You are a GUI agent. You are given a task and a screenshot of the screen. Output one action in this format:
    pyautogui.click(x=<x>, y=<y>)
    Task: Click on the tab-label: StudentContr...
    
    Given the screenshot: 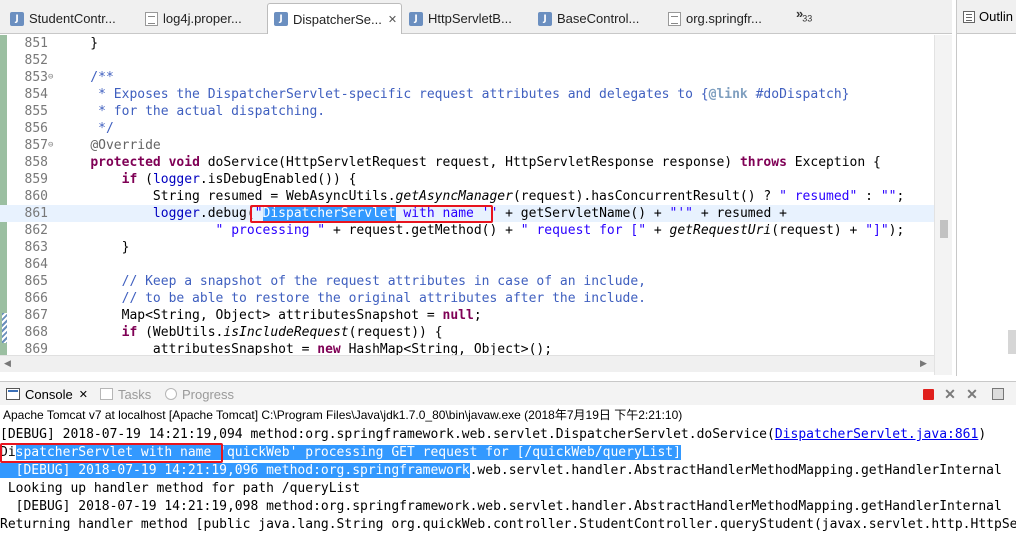 What is the action you would take?
    pyautogui.click(x=72, y=18)
    